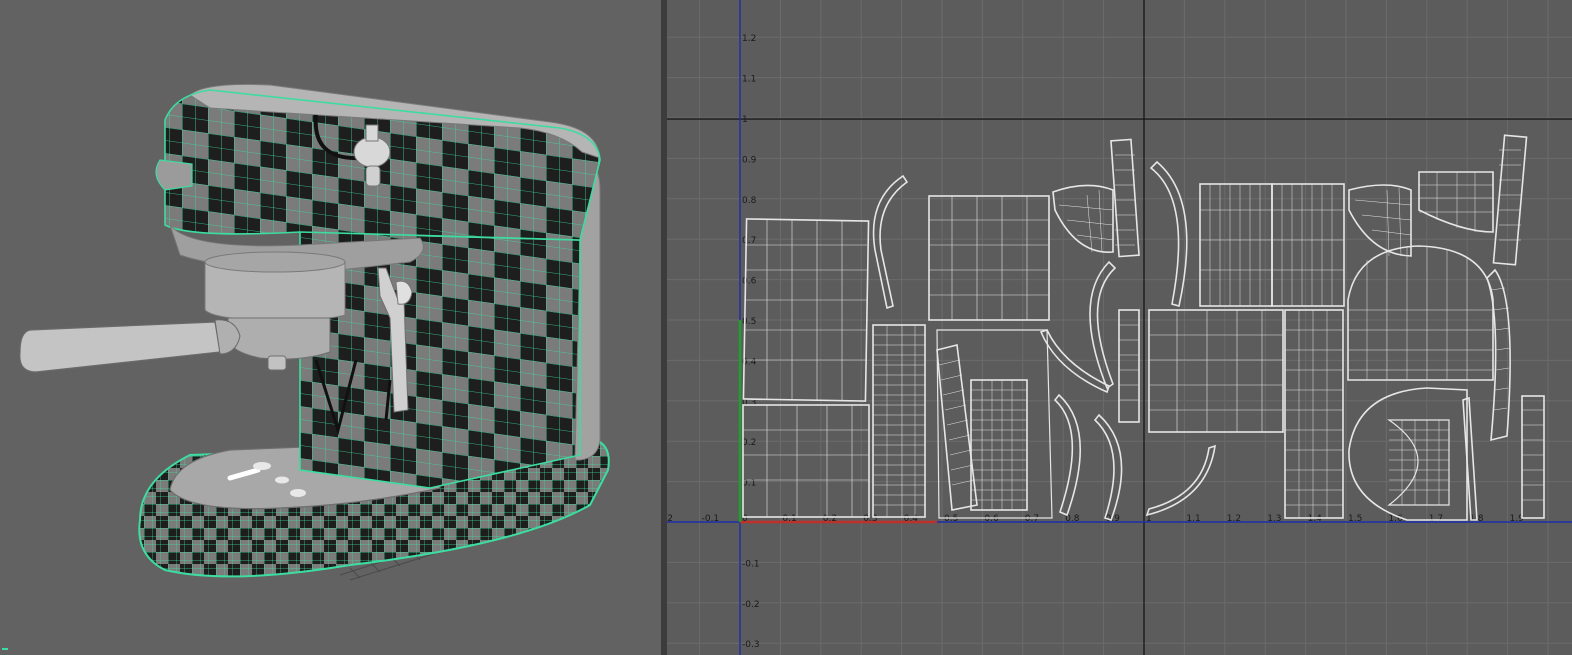 The image size is (1572, 655). I want to click on u-tick-label: 1.7, so click(1436, 519).